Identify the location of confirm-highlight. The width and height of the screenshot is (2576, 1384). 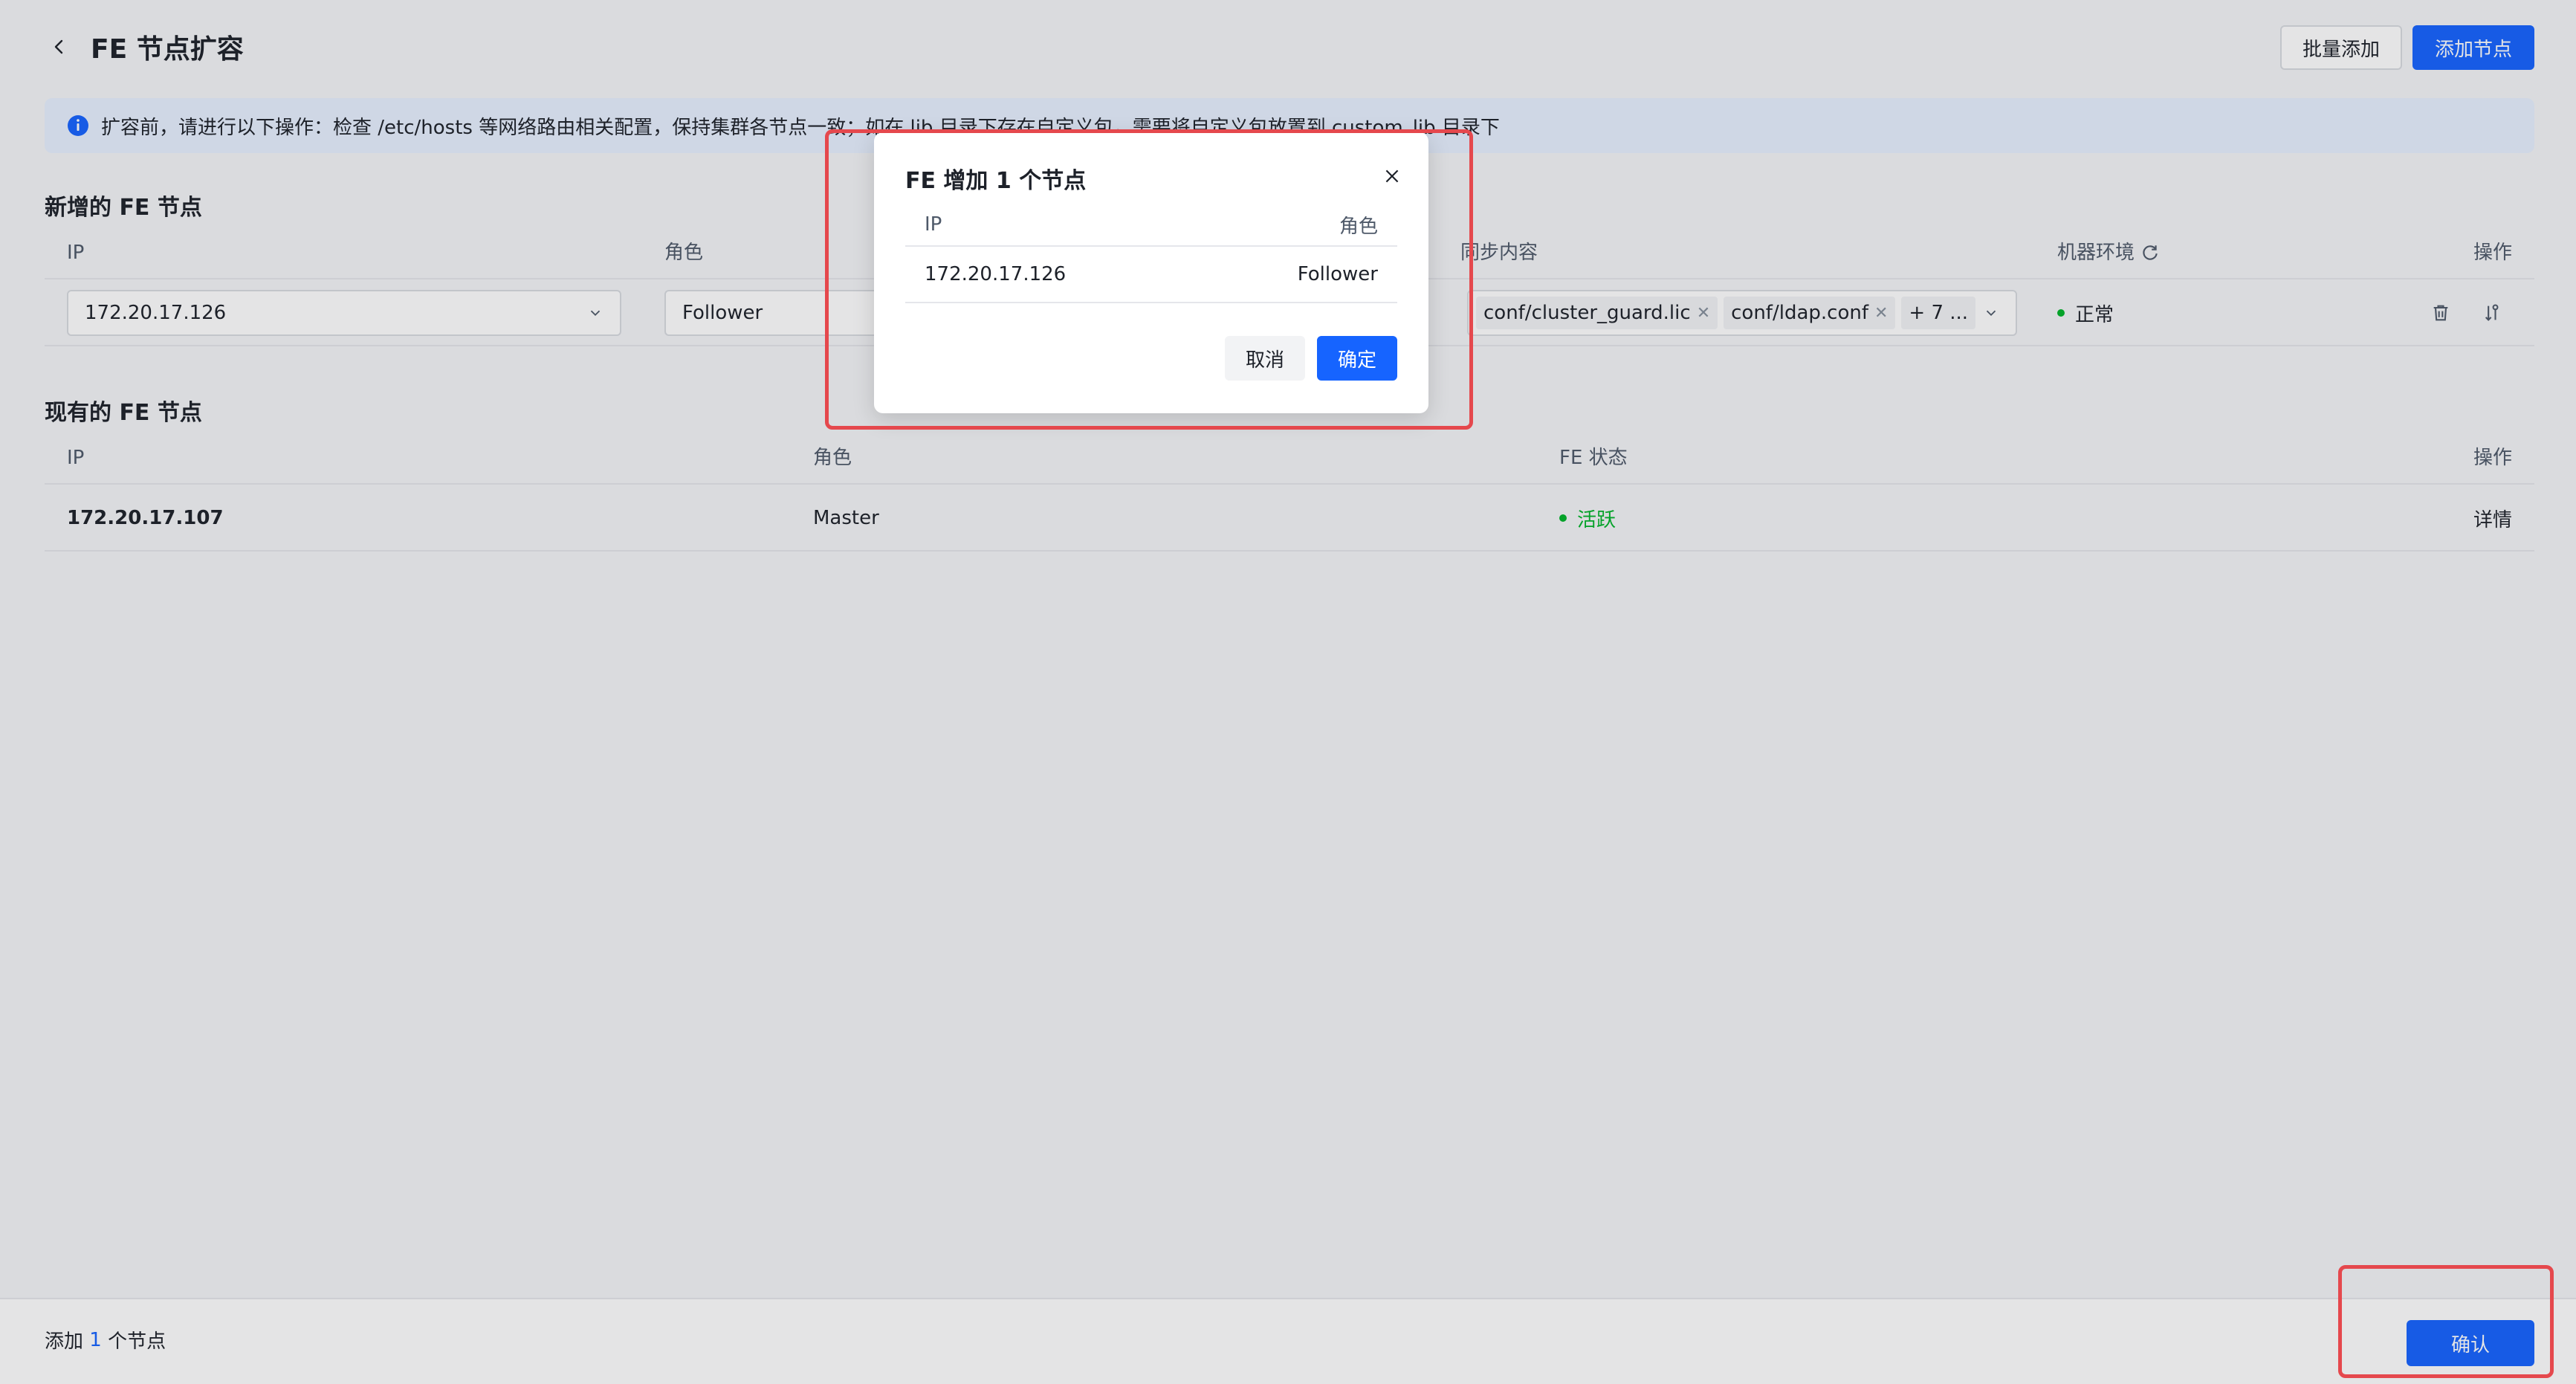
(2446, 1322).